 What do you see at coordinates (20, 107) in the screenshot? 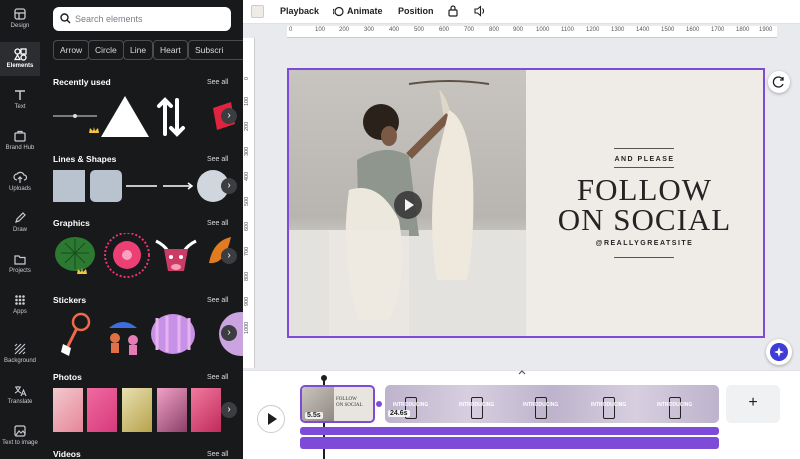
I see `rail-label: Text` at bounding box center [20, 107].